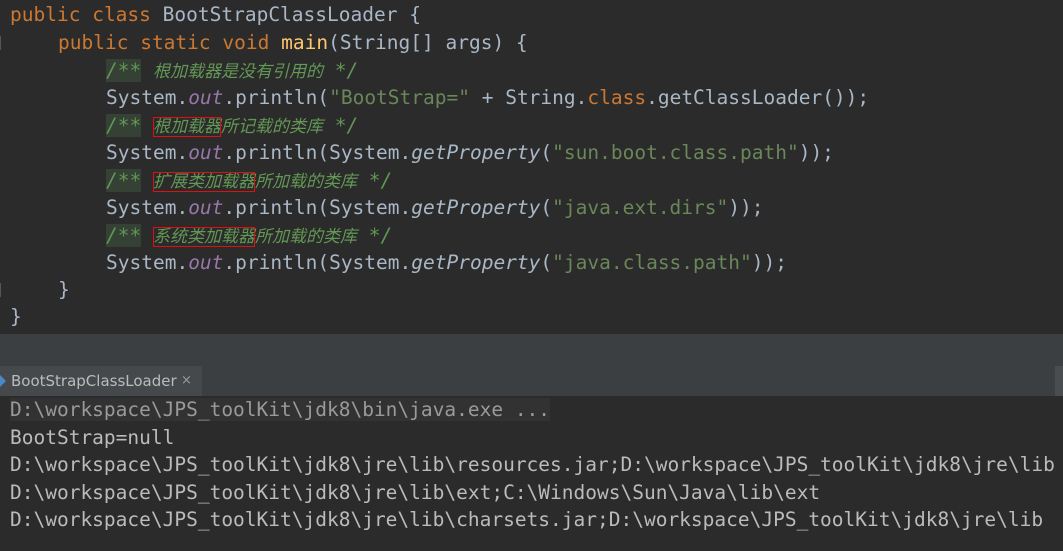 The width and height of the screenshot is (1063, 551). I want to click on code-text: .getClassLoader());, so click(758, 97).